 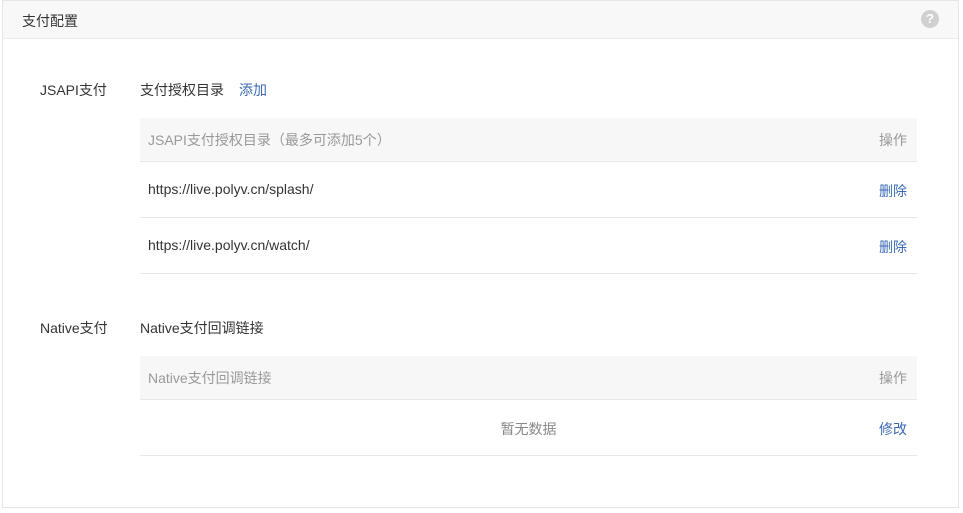 I want to click on directory-url: https://live.polyv.cn/watch/, so click(x=229, y=245).